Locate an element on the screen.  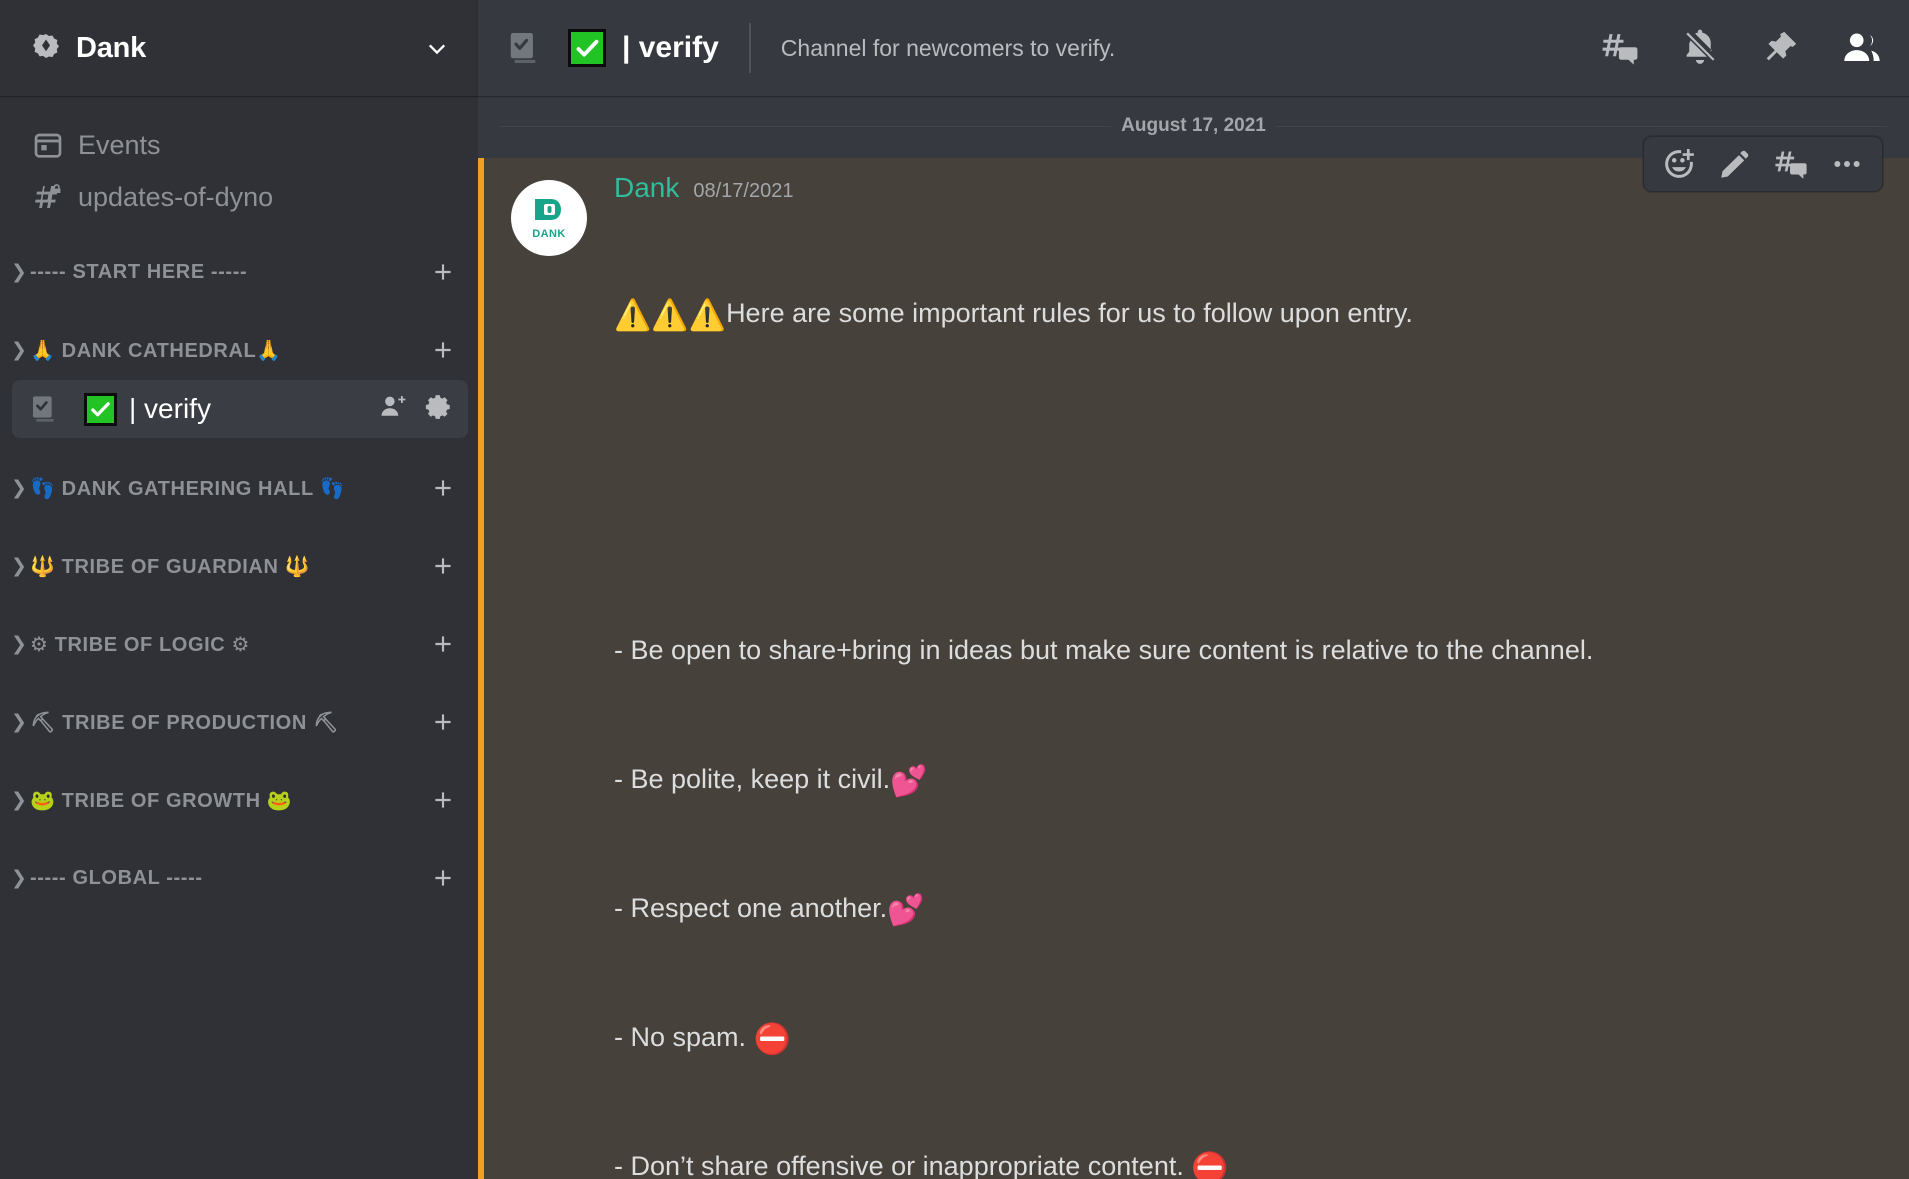
category-label: 🙏 DANK CATHEDRAL🙏 is located at coordinates (156, 350).